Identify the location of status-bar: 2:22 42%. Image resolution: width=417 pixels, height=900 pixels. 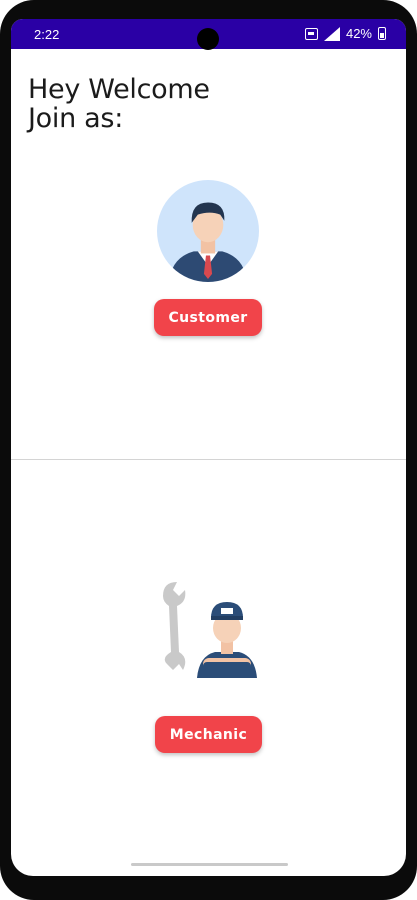
(208, 34).